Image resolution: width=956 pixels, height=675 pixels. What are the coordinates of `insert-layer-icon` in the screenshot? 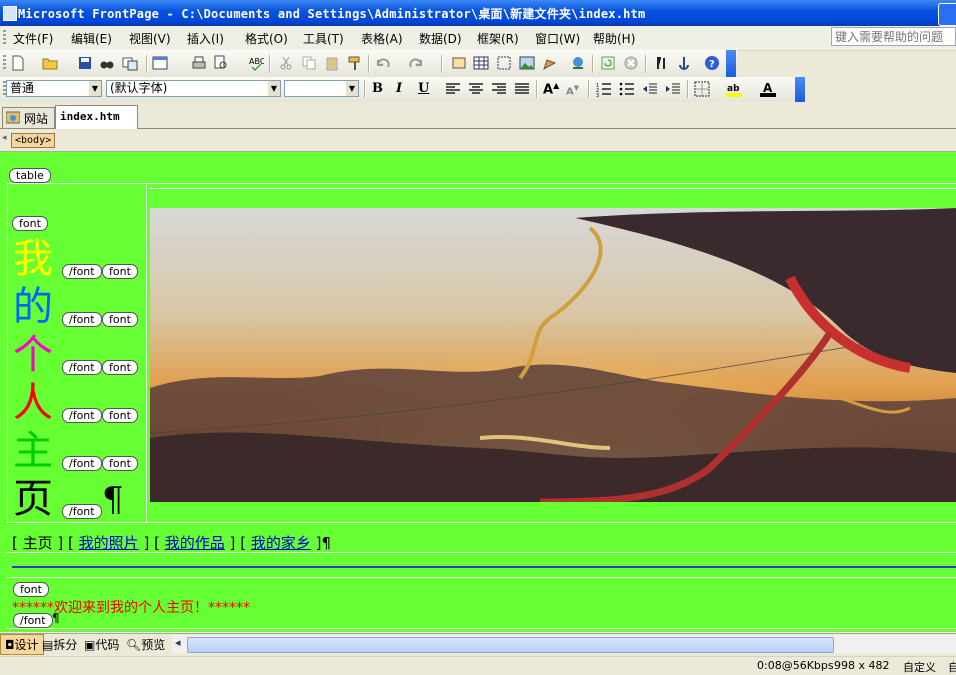 It's located at (504, 63).